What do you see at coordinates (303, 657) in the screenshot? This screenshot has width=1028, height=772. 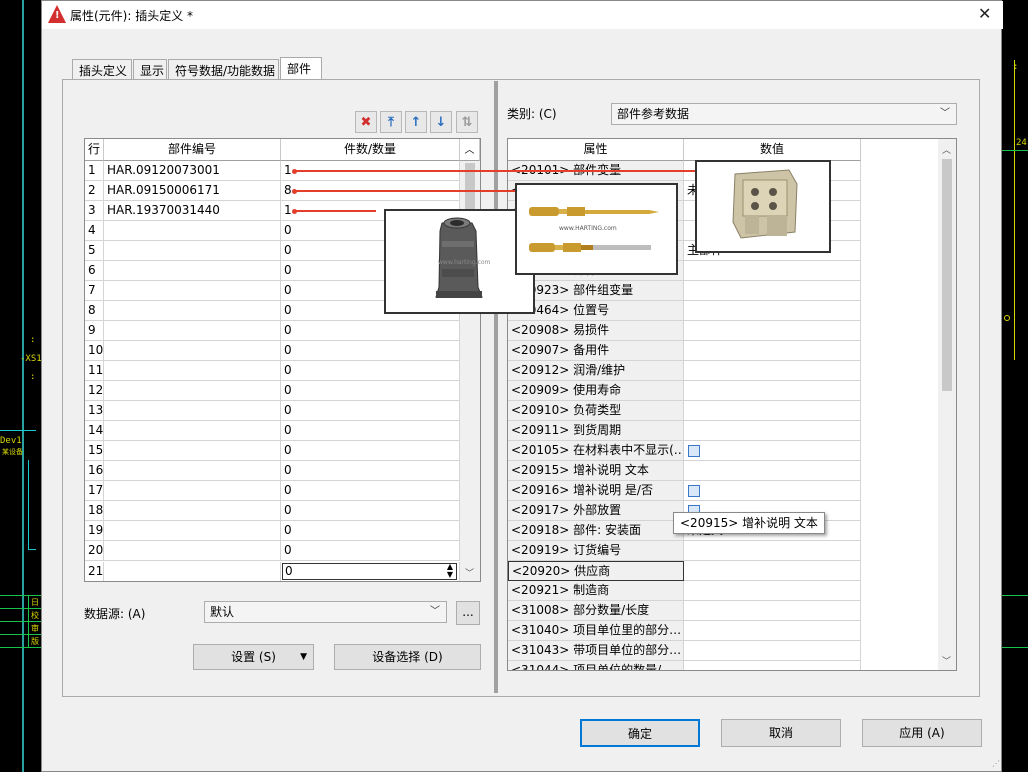 I see `dropdown-arrow-icon: ▼` at bounding box center [303, 657].